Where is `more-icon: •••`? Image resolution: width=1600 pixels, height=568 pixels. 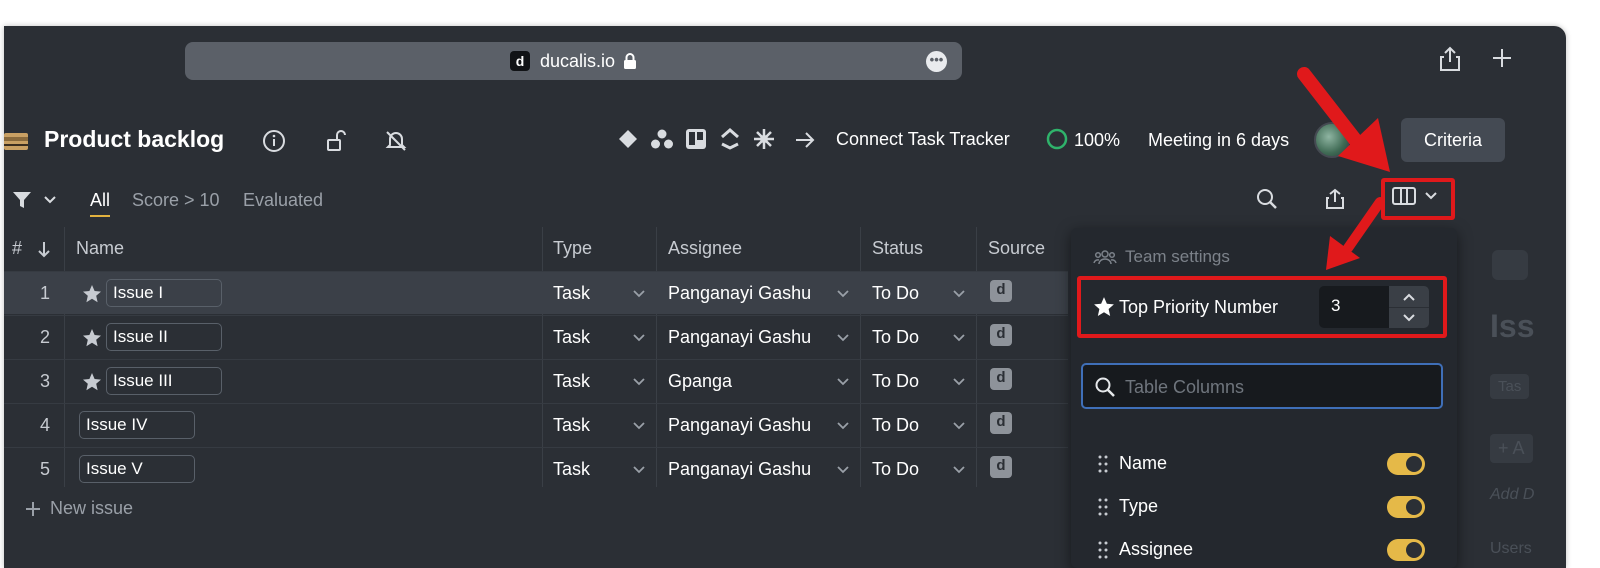 more-icon: ••• is located at coordinates (936, 61).